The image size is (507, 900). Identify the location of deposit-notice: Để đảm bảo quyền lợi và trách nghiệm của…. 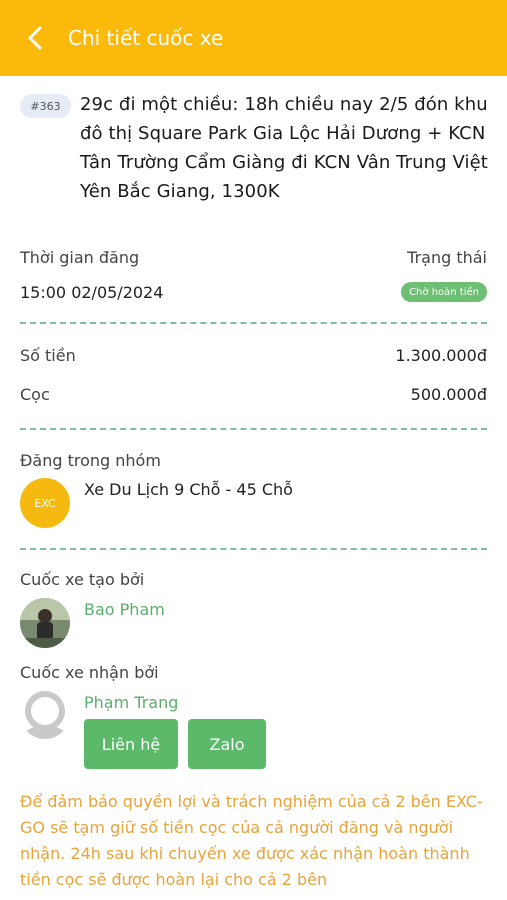
(251, 840).